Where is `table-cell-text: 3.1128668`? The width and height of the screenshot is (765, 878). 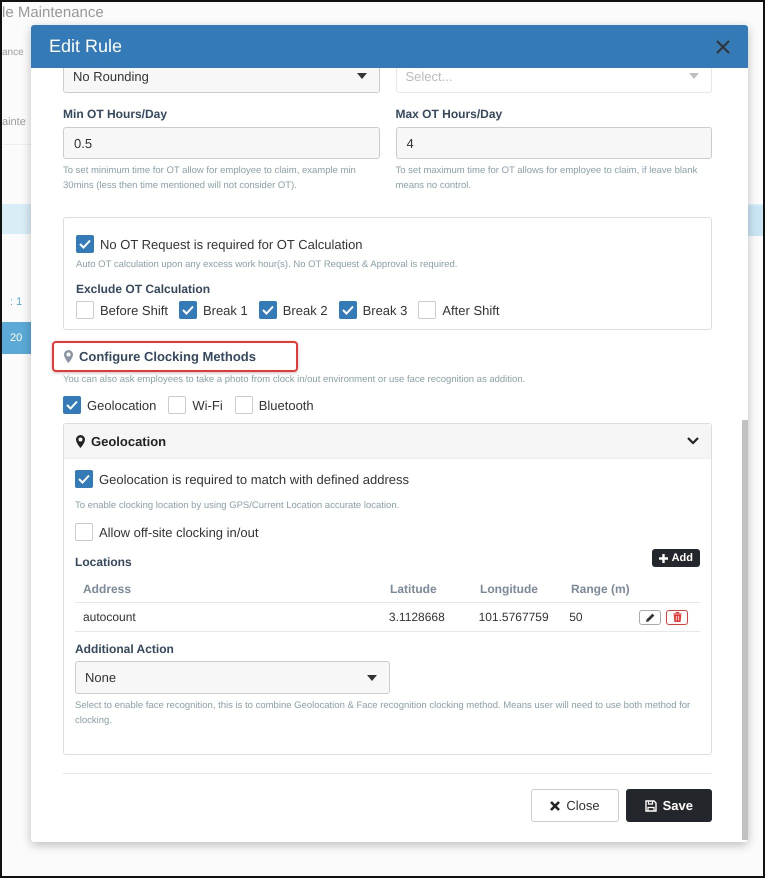
table-cell-text: 3.1128668 is located at coordinates (417, 617).